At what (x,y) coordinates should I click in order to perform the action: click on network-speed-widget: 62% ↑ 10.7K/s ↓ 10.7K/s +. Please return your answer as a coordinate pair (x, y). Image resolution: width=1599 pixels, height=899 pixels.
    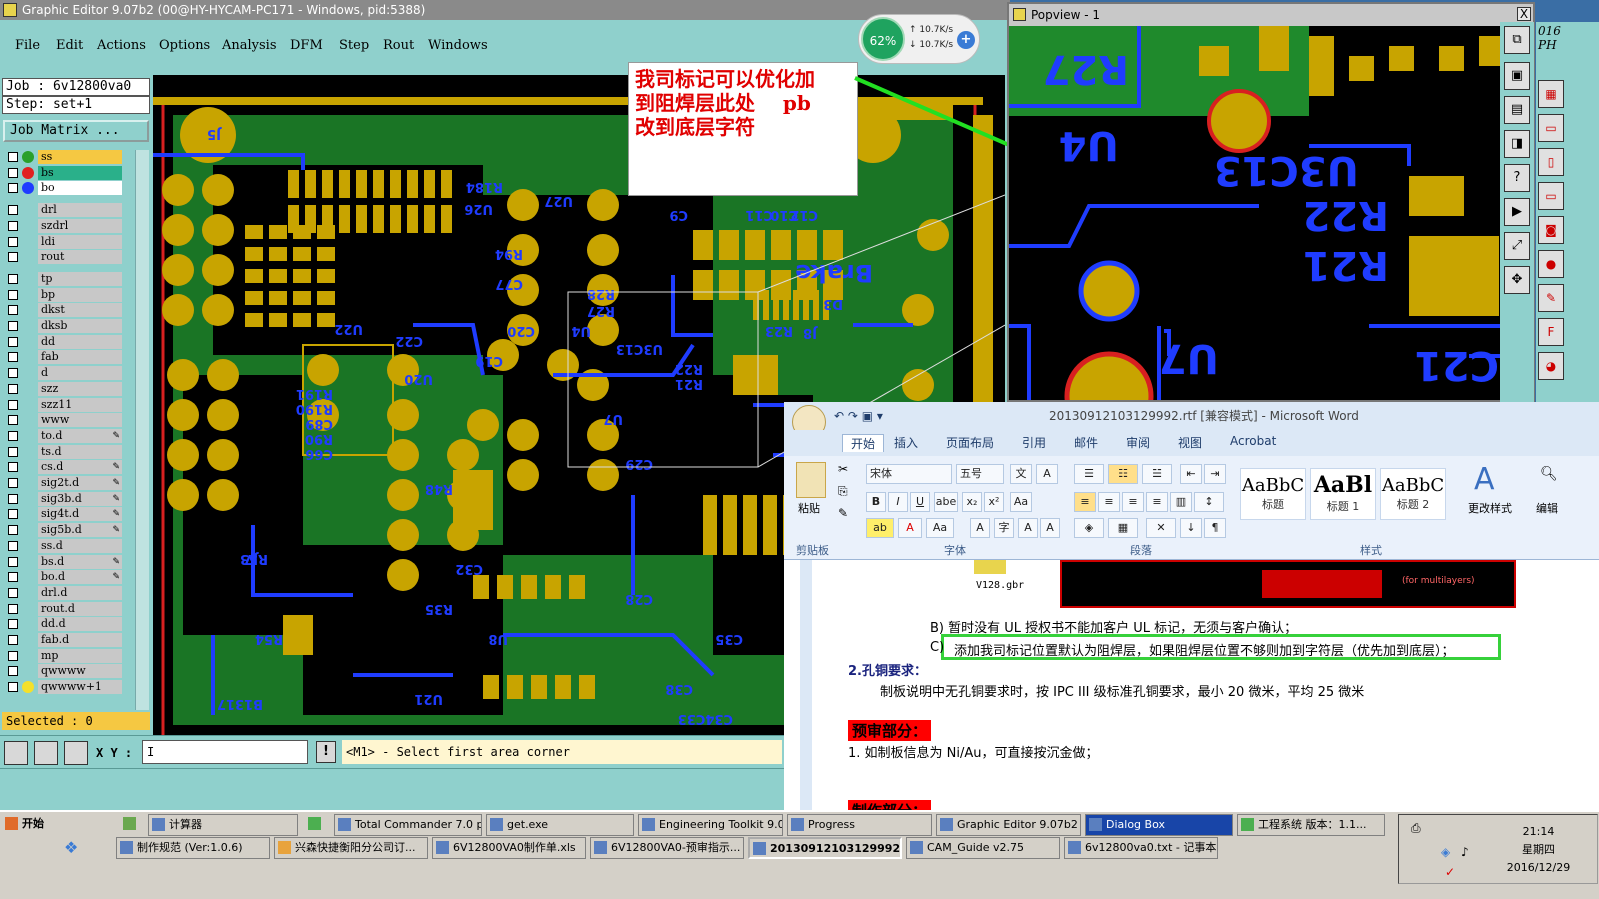
    Looking at the image, I should click on (919, 39).